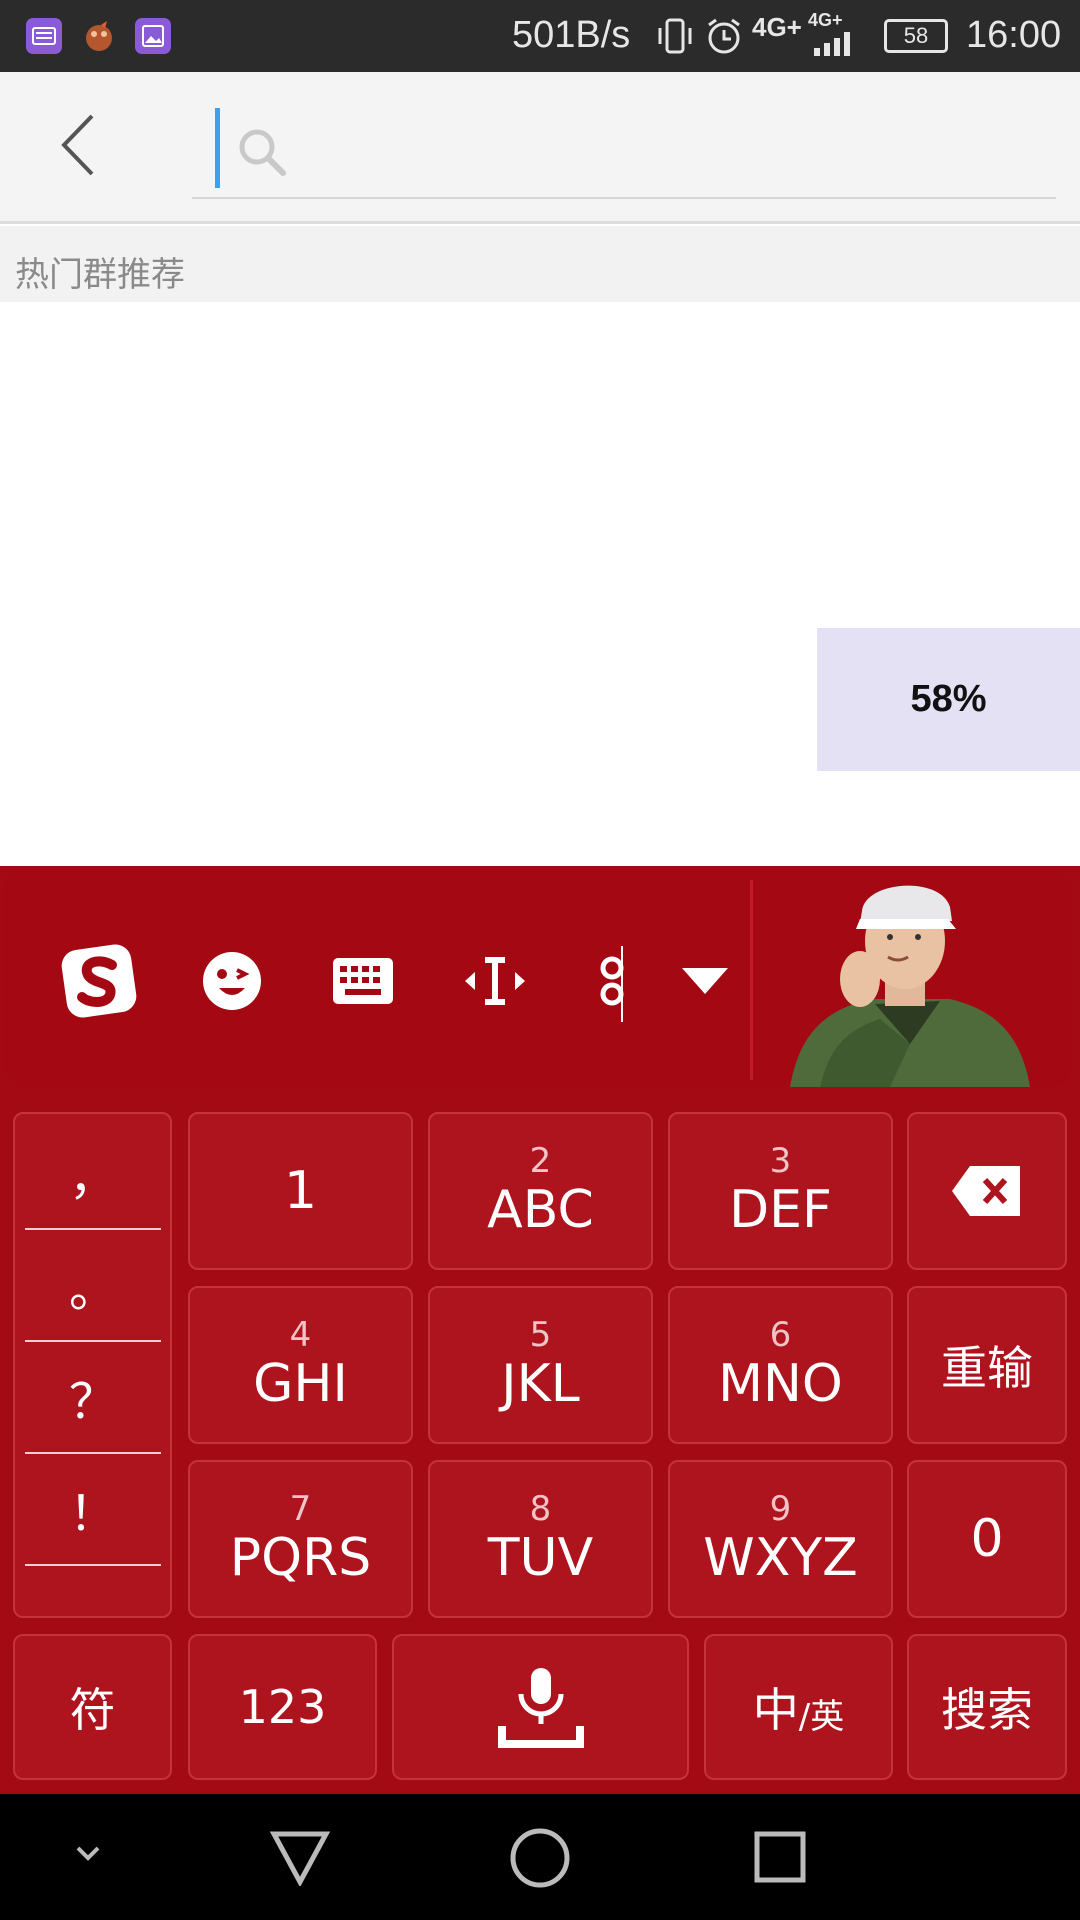 The height and width of the screenshot is (1920, 1080). Describe the element at coordinates (217, 148) in the screenshot. I see `text-cursor` at that location.